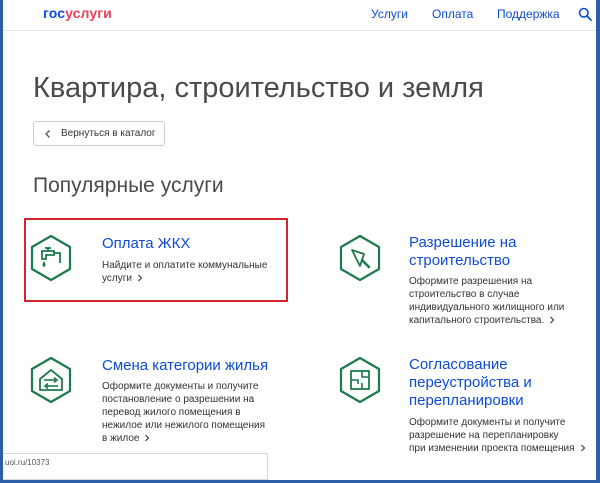 The image size is (600, 483). What do you see at coordinates (178, 399) in the screenshot?
I see `desc-line: постановление о разрешении на` at bounding box center [178, 399].